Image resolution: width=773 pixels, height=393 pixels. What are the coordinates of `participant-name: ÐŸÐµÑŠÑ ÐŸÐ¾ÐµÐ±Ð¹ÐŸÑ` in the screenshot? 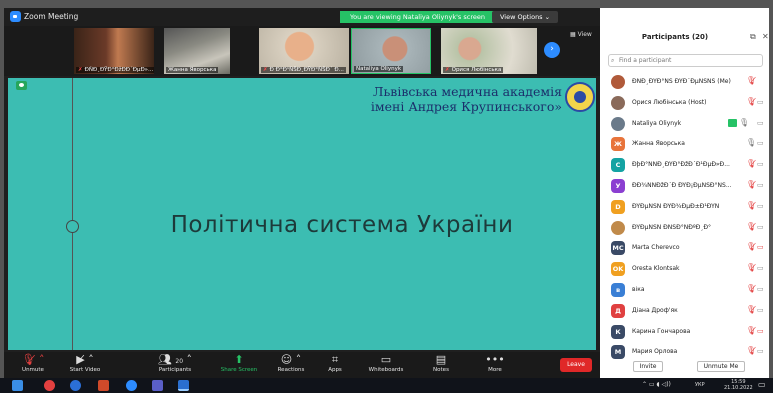 It's located at (676, 206).